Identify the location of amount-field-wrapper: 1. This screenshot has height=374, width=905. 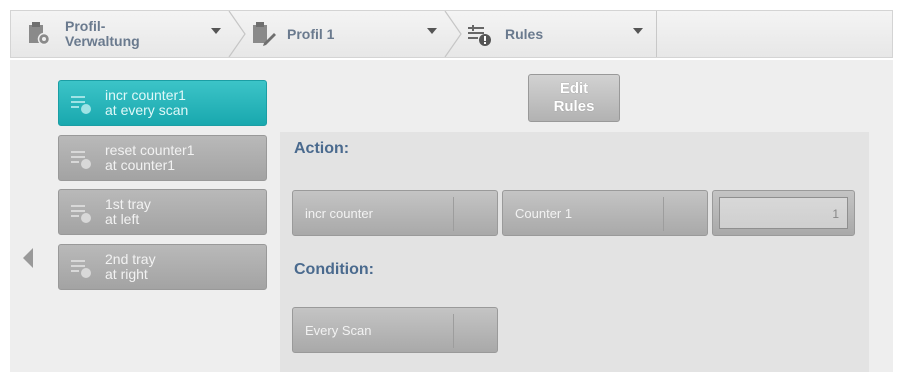
(783, 213).